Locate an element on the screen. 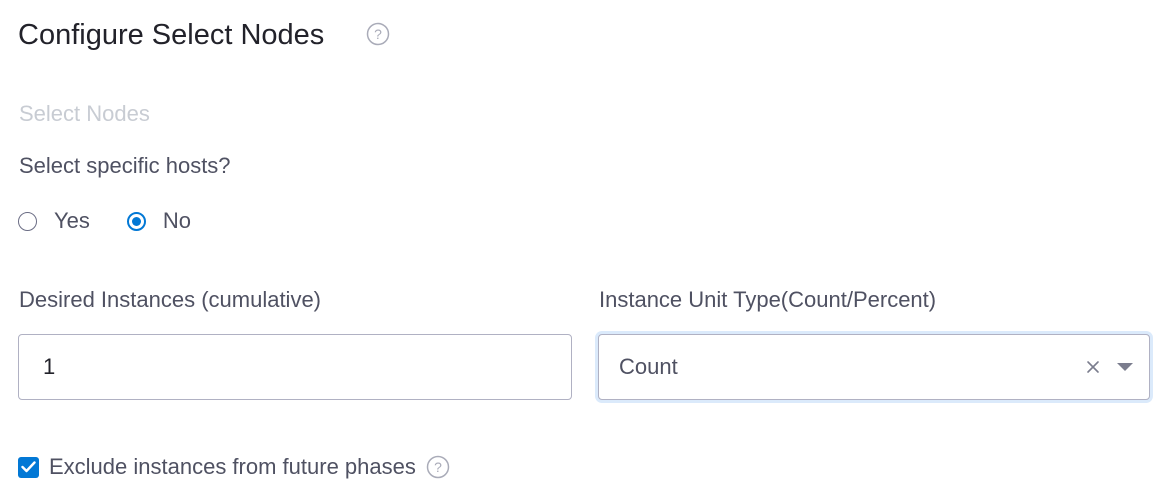 The width and height of the screenshot is (1168, 504). desired-instances-input is located at coordinates (295, 367).